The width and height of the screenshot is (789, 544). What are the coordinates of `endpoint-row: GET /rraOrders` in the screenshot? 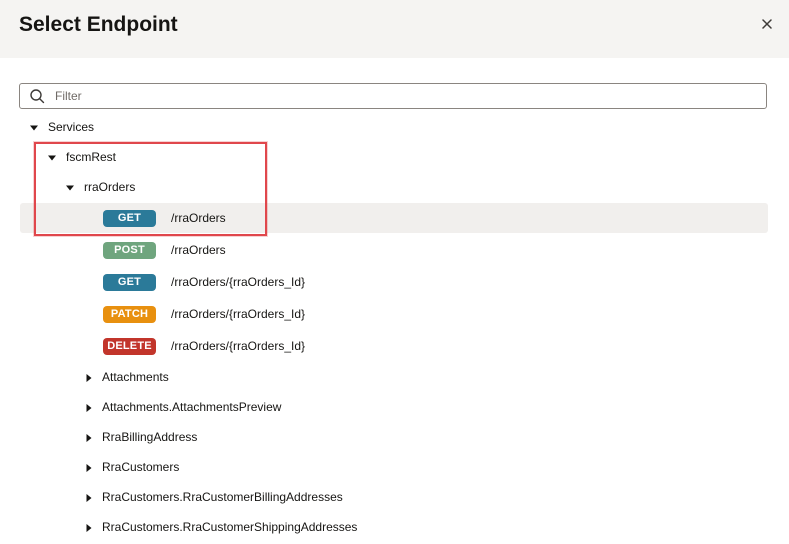 It's located at (394, 218).